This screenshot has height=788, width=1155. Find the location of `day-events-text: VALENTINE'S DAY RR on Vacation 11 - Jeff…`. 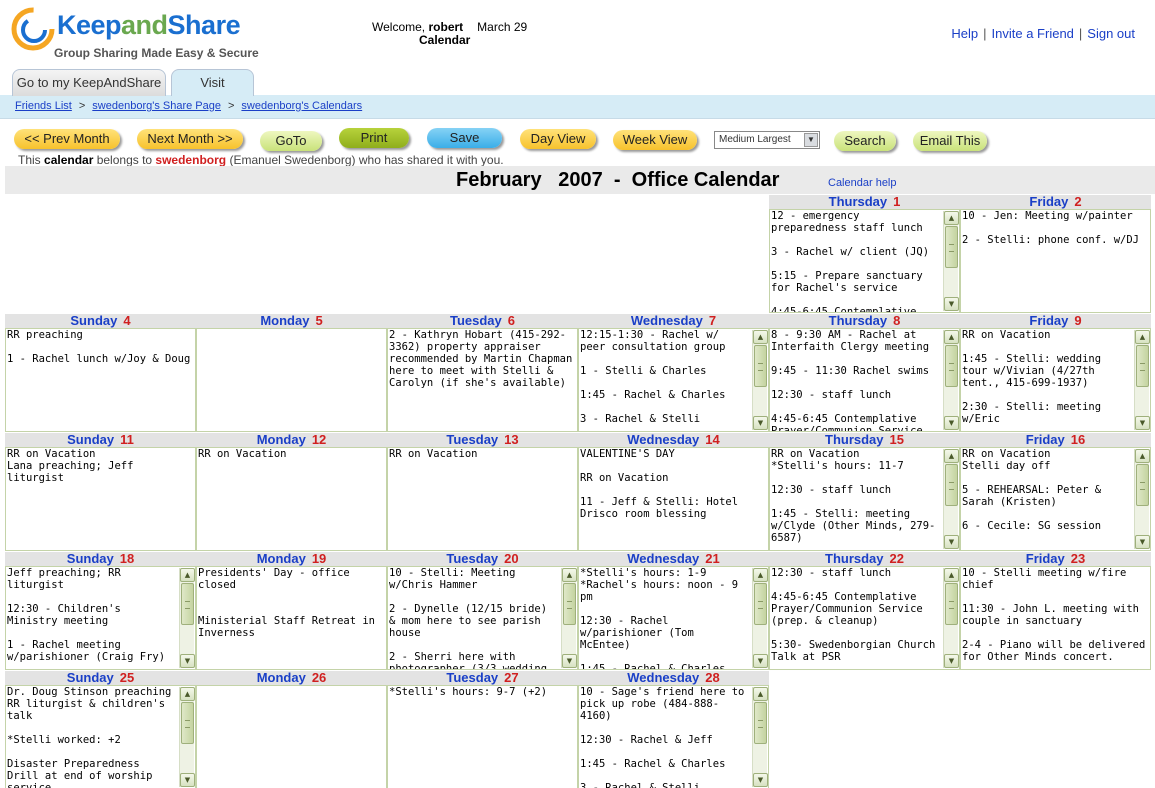

day-events-text: VALENTINE'S DAY RR on Vacation 11 - Jeff… is located at coordinates (673, 499).